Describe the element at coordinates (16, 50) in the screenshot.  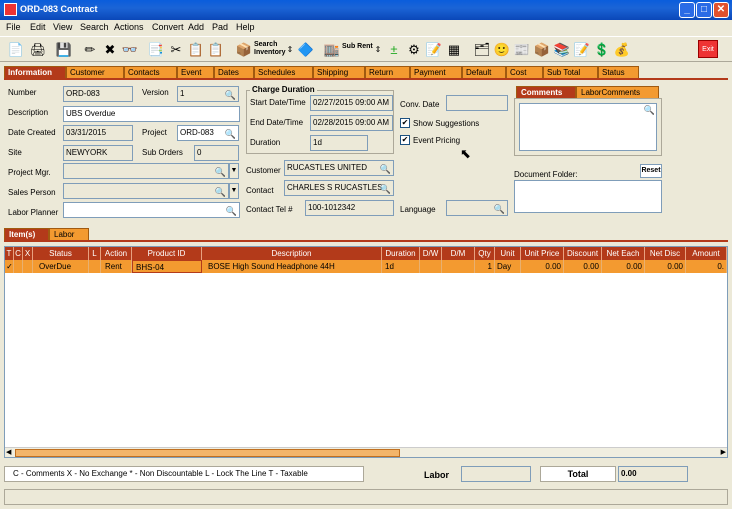
I see `new-icon: 📄` at that location.